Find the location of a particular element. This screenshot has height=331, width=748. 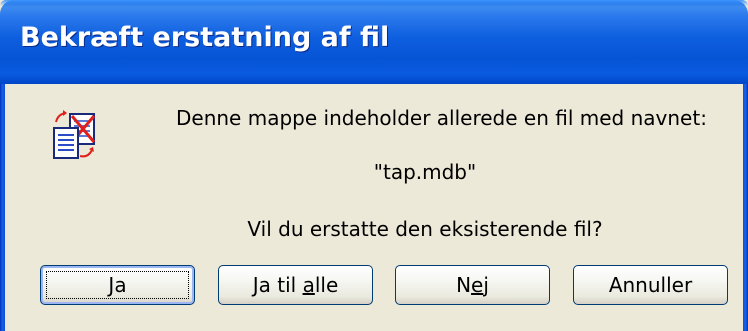

yes-button-label-post: a is located at coordinates (120, 285).